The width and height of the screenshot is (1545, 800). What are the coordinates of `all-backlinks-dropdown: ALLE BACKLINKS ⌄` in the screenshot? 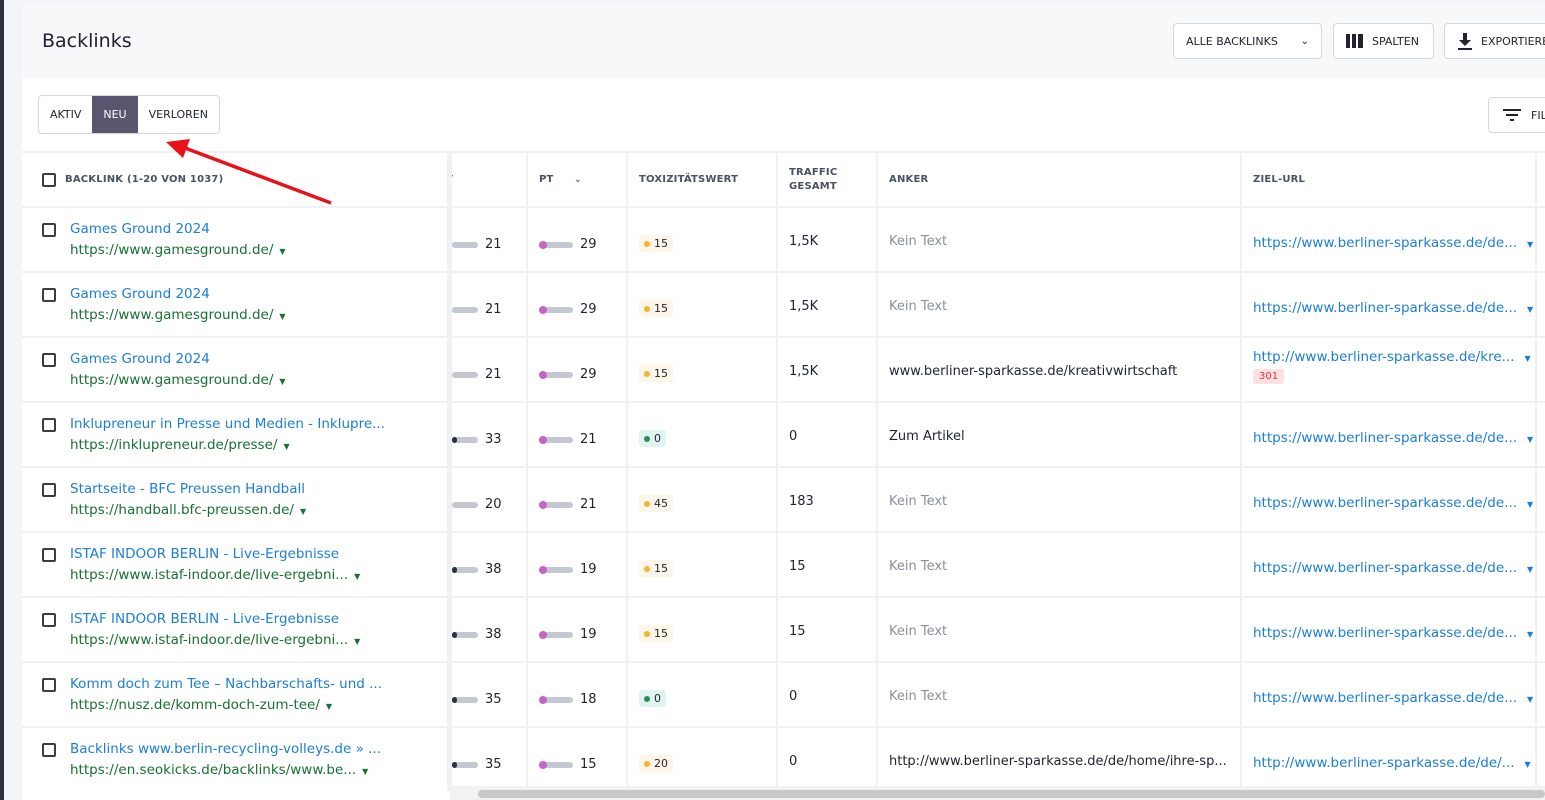 It's located at (1247, 41).